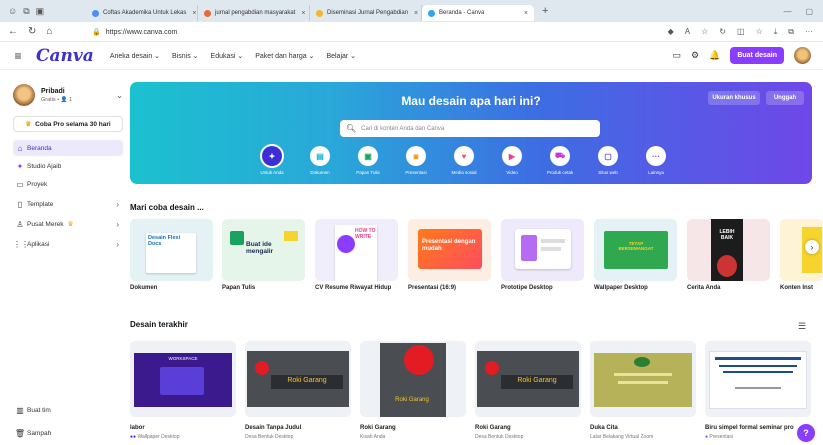 The image size is (823, 445). What do you see at coordinates (741, 32) in the screenshot?
I see `split-screen-icon: ◫` at bounding box center [741, 32].